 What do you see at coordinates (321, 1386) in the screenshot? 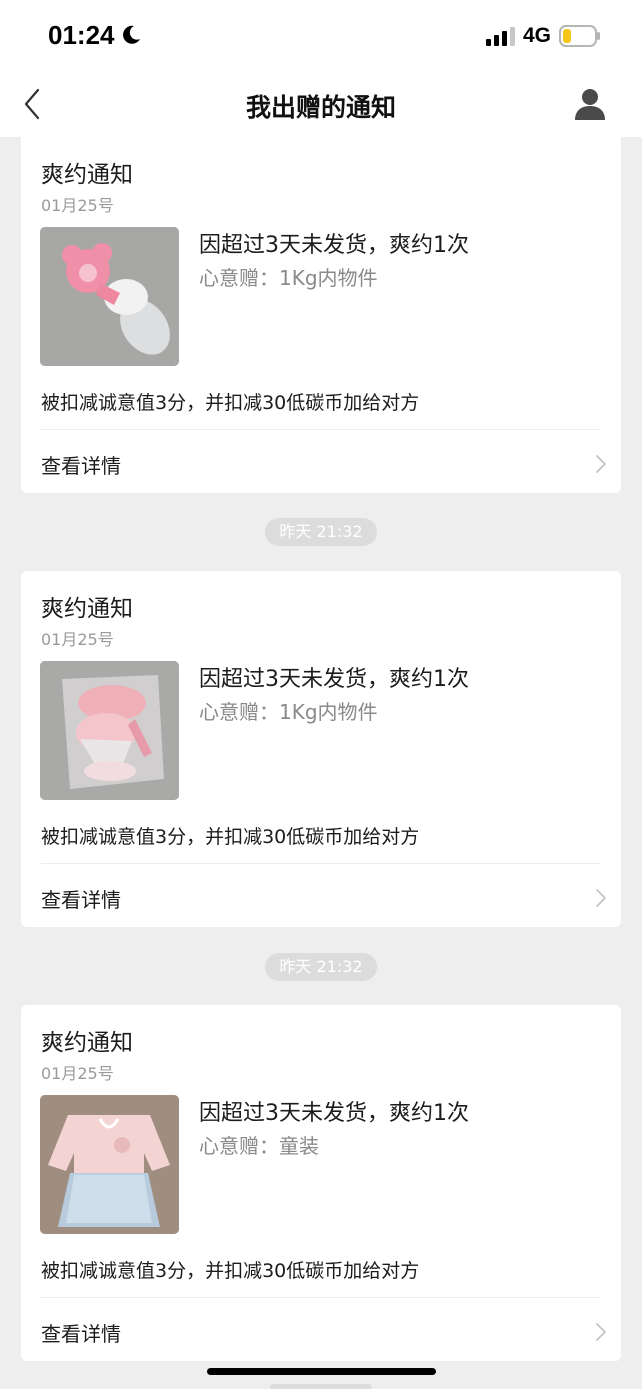
I see `next-timestamp-badge` at bounding box center [321, 1386].